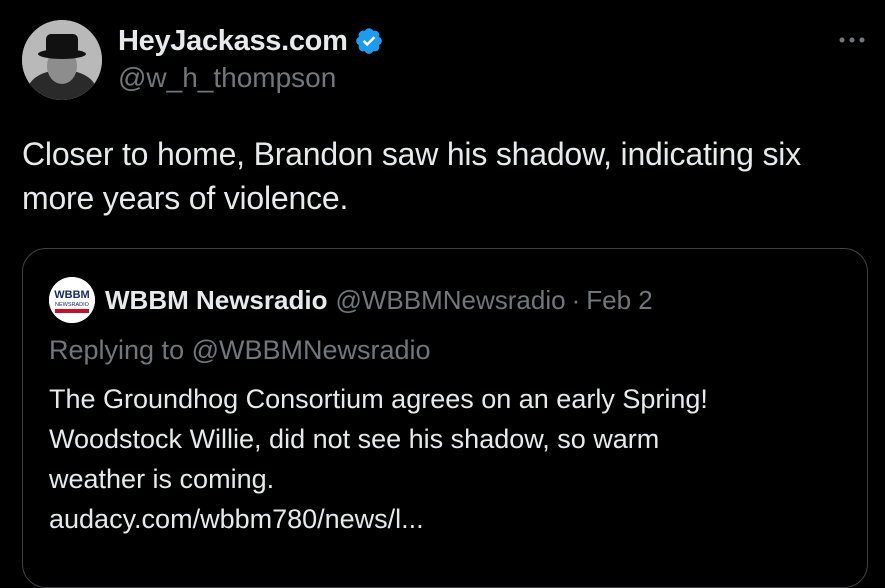 This screenshot has width=885, height=588. What do you see at coordinates (619, 300) in the screenshot?
I see `quoted-date: Feb 2` at bounding box center [619, 300].